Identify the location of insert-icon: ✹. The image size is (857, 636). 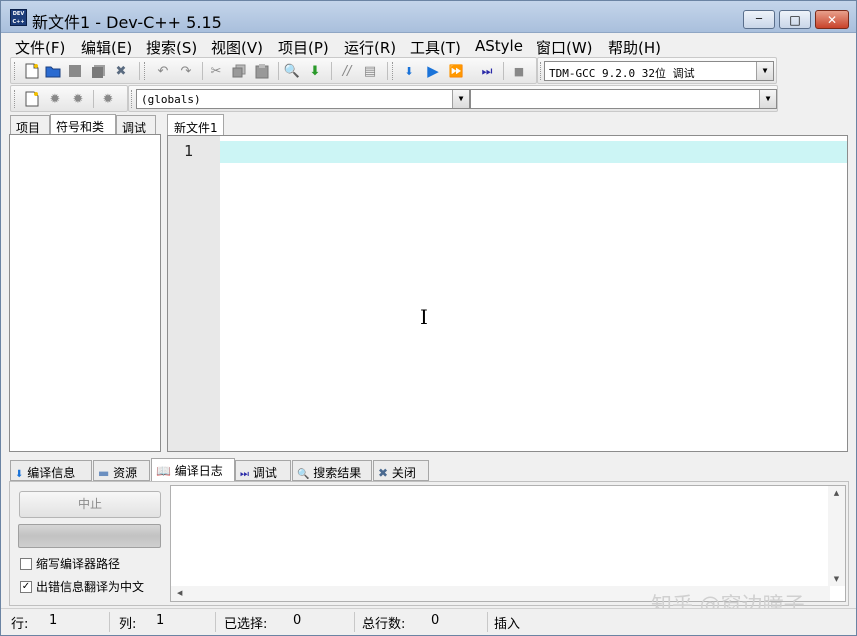
(55, 99).